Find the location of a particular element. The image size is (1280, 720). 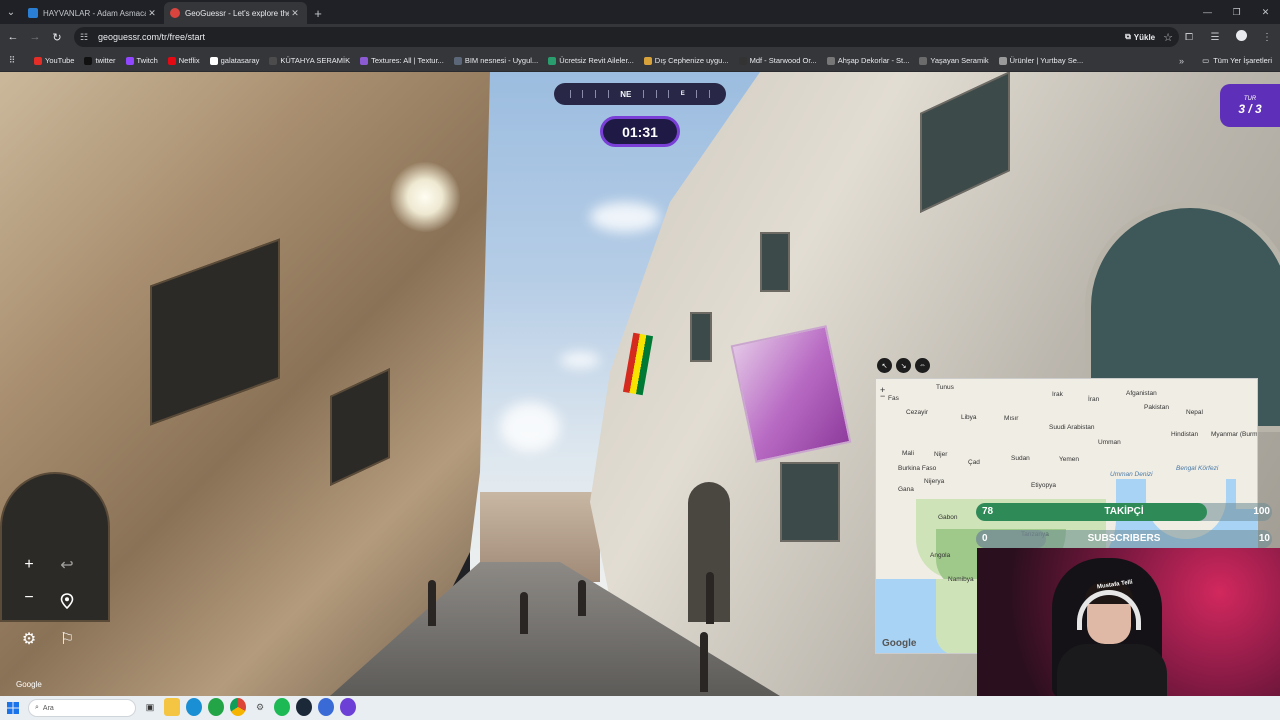

all-bookmarks-button: ▭ Tüm Yer İşaretleri is located at coordinates (1237, 60).